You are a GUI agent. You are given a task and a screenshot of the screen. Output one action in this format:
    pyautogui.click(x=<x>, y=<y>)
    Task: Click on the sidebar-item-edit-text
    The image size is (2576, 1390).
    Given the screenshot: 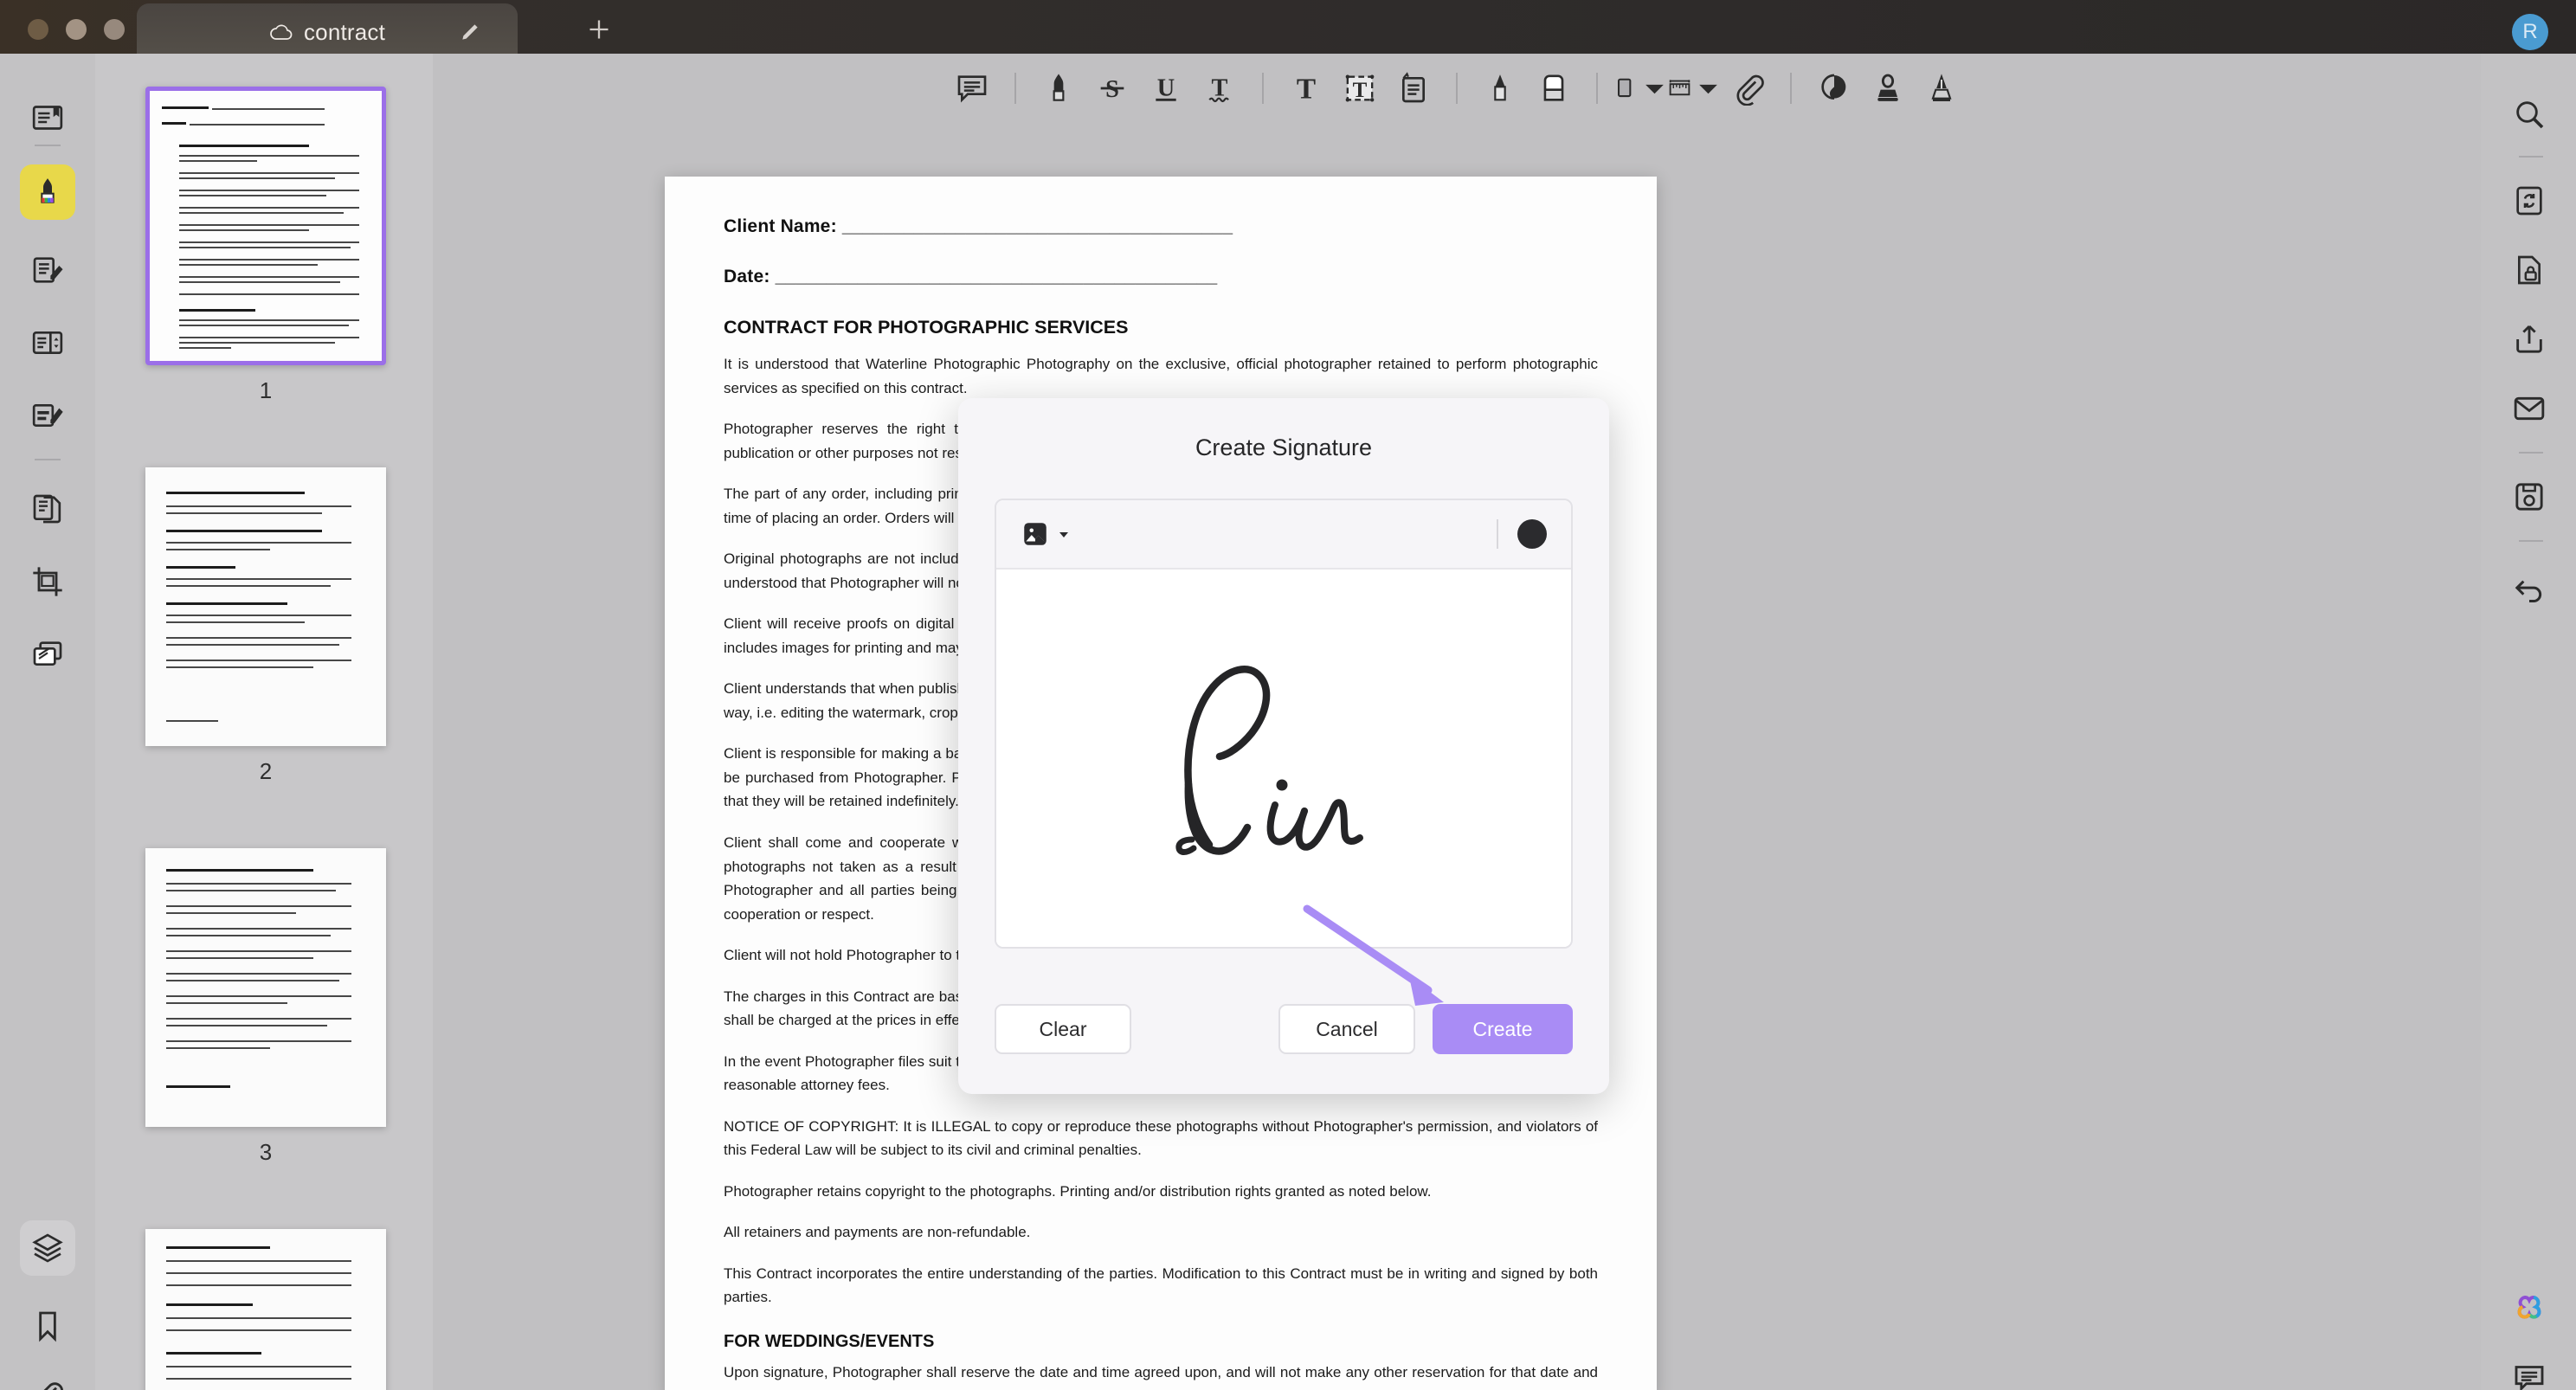 What is the action you would take?
    pyautogui.click(x=47, y=416)
    